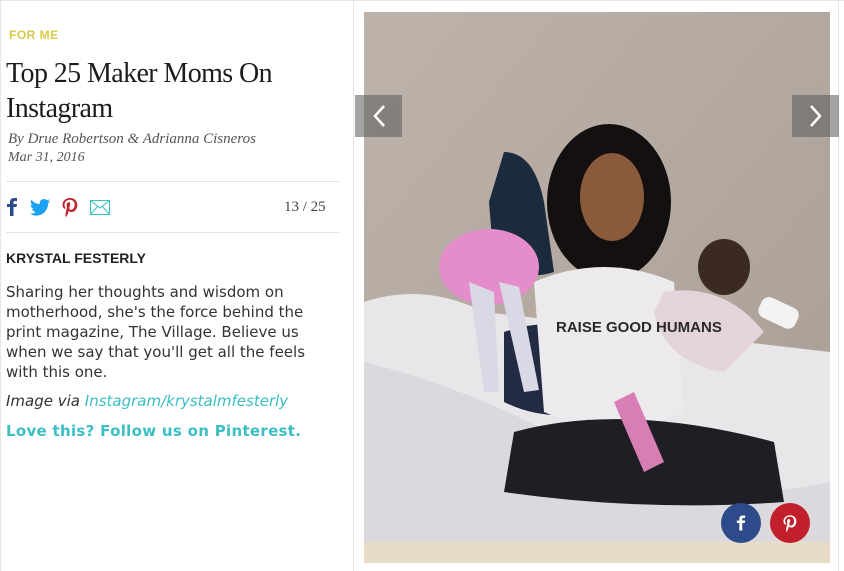 Image resolution: width=844 pixels, height=571 pixels. I want to click on pinterest-share-button, so click(790, 523).